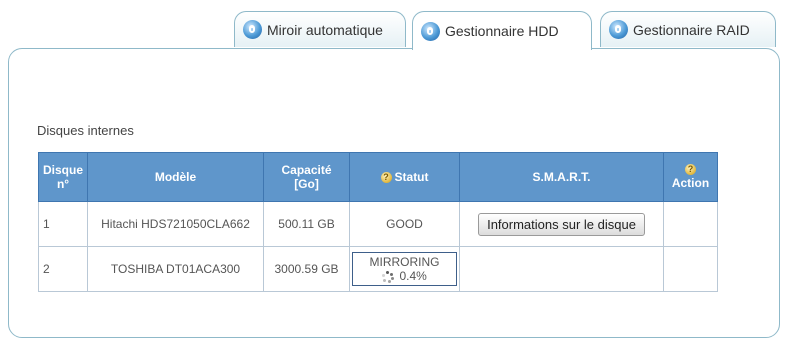 The width and height of the screenshot is (790, 338). I want to click on header-capacity: Capacité [Go], so click(307, 177).